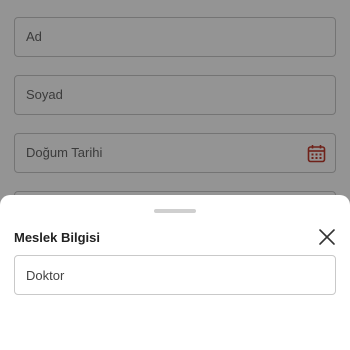  I want to click on sheet-title: Meslek Bilgisi, so click(57, 237).